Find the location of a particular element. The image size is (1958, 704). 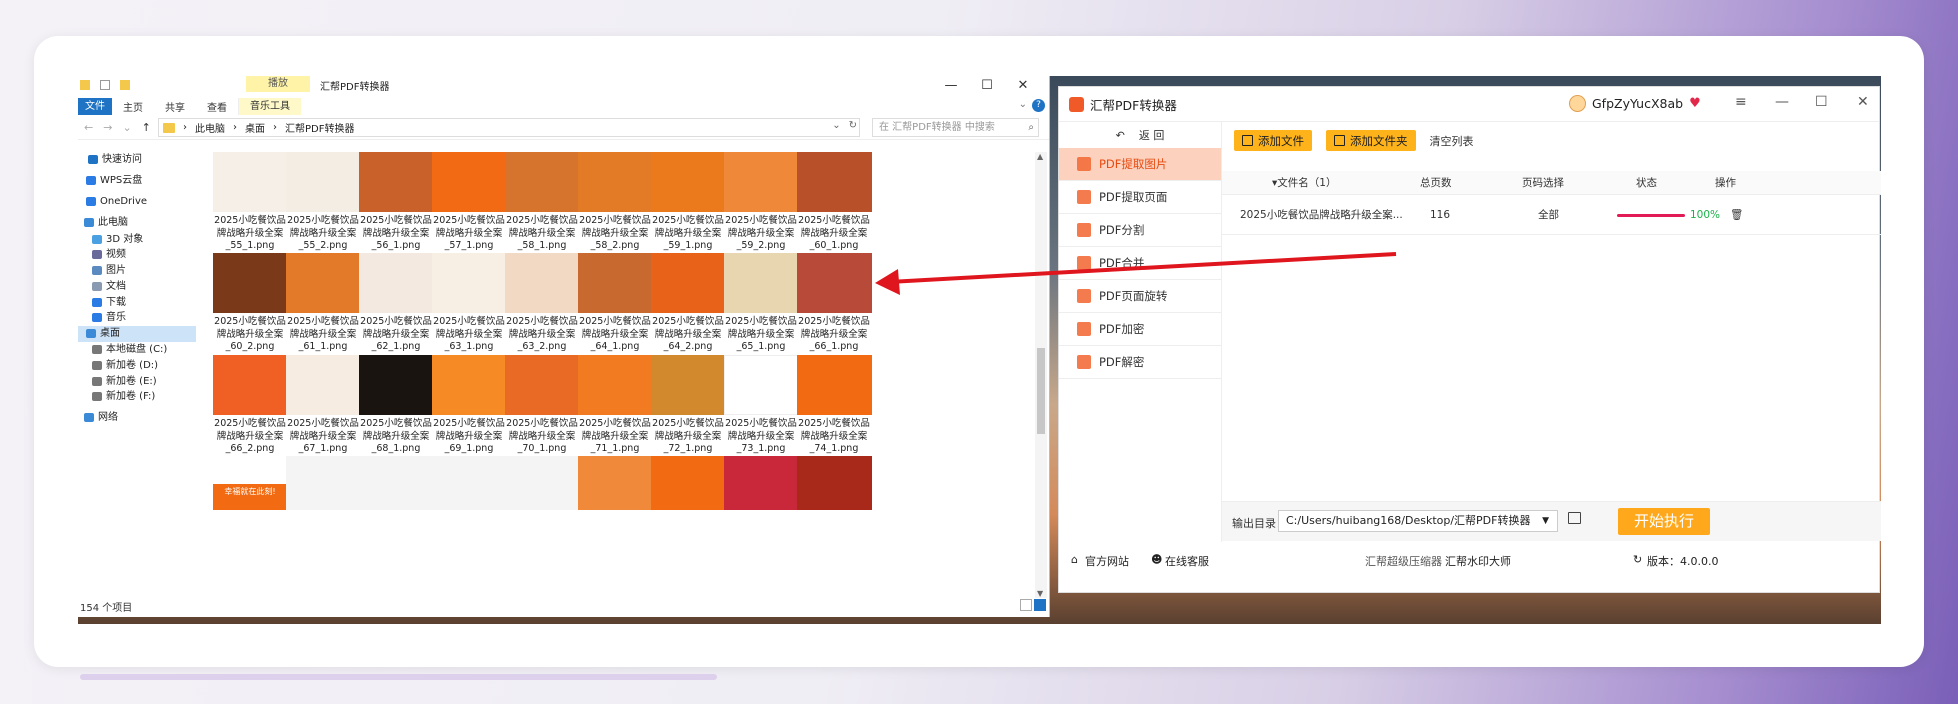

file-item: 2025小吃餐饮品牌战略升级全案 _64_1.png is located at coordinates (615, 303).